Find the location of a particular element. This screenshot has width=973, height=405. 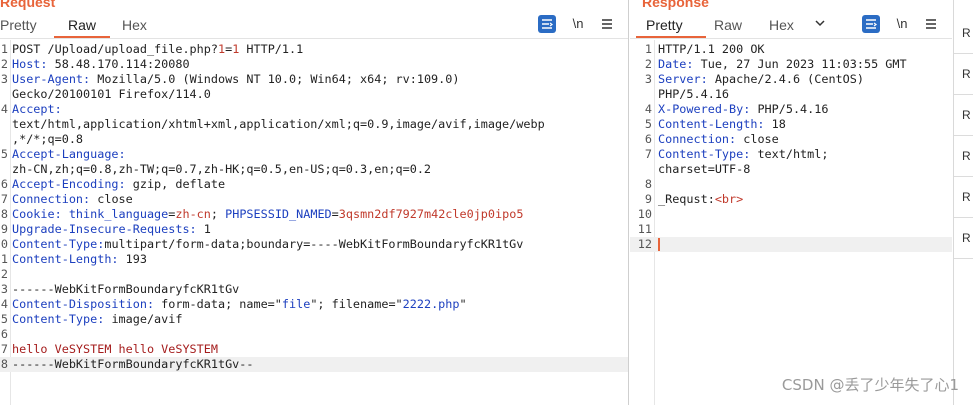

line-text: ------WebKitFormBoundaryfcKR1tGv-- is located at coordinates (132, 364).